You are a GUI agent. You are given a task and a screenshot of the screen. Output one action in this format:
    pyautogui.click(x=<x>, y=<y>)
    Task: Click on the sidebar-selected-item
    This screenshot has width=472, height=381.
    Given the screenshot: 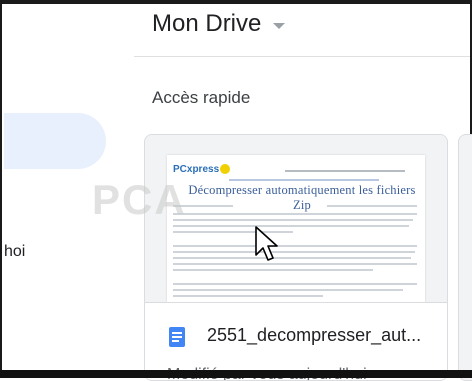 What is the action you would take?
    pyautogui.click(x=55, y=141)
    